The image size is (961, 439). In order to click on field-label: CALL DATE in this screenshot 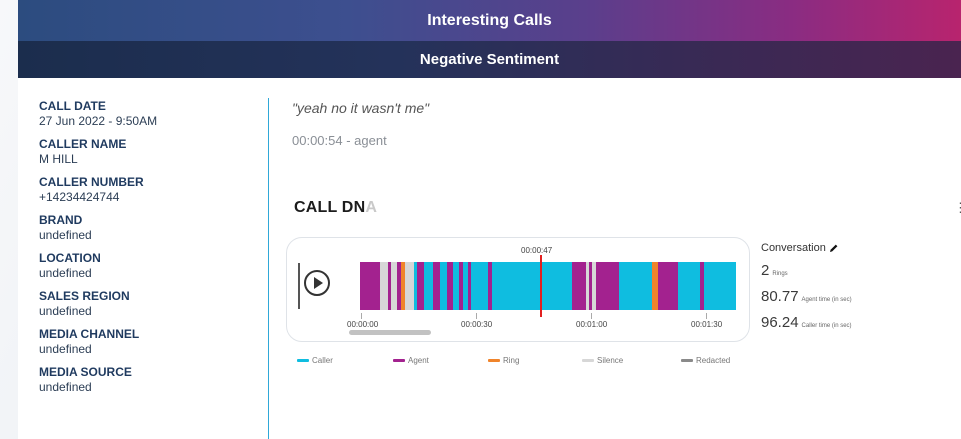, I will do `click(72, 106)`.